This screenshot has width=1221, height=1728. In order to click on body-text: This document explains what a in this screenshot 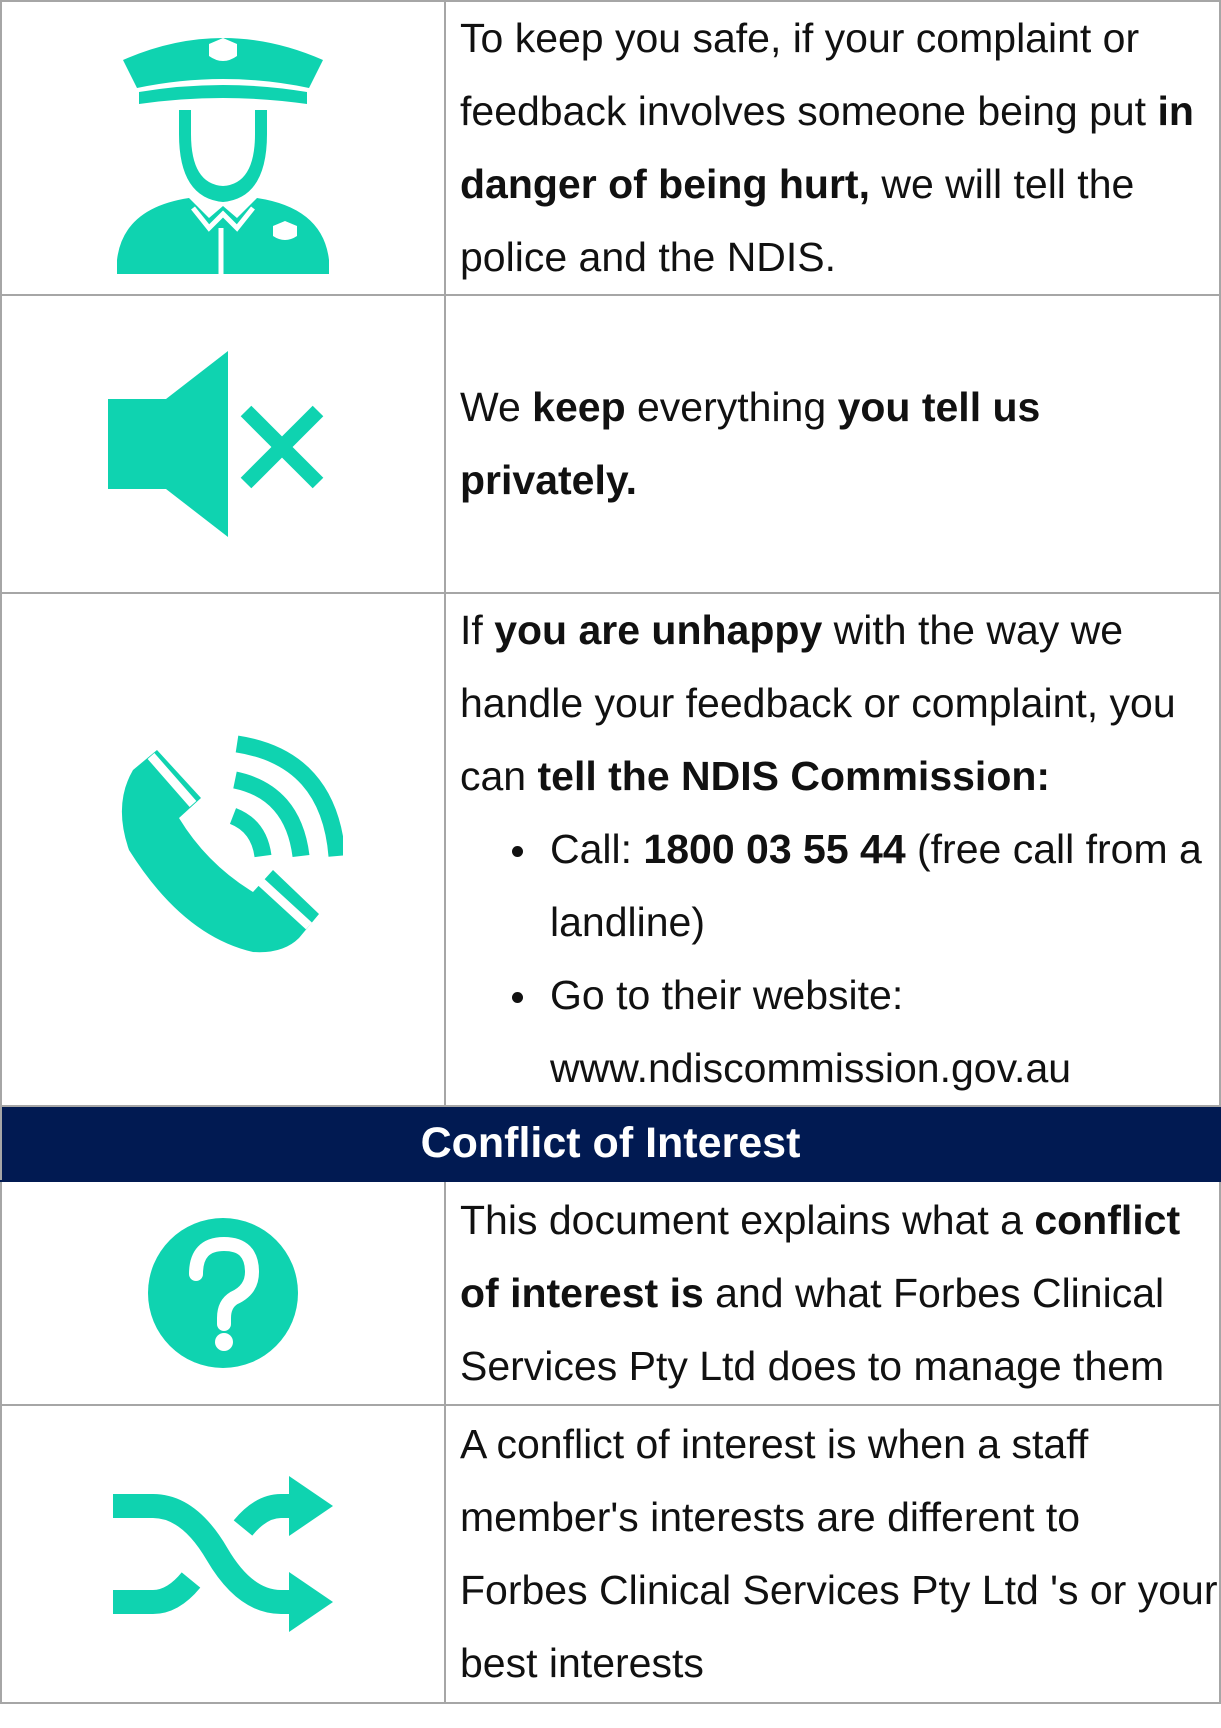, I will do `click(747, 1219)`.